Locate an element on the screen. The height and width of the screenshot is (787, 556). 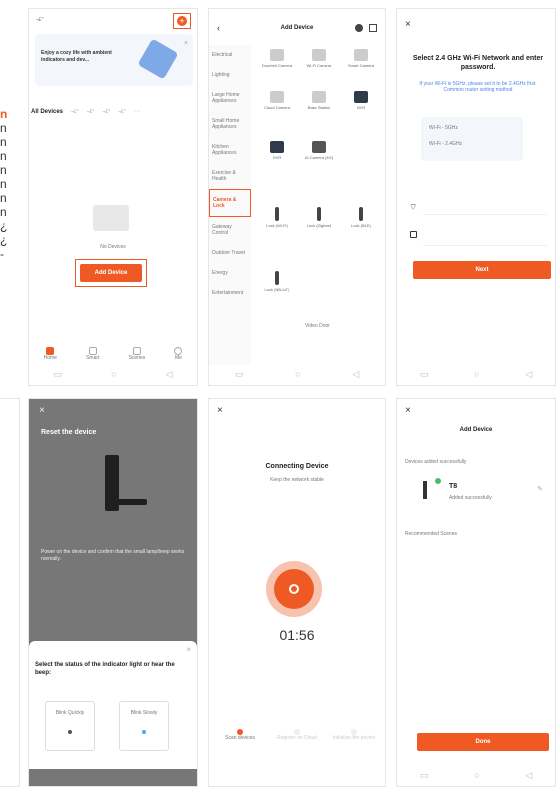
device-card: T8 Added successfully ✎ is located at coordinates (476, 494).